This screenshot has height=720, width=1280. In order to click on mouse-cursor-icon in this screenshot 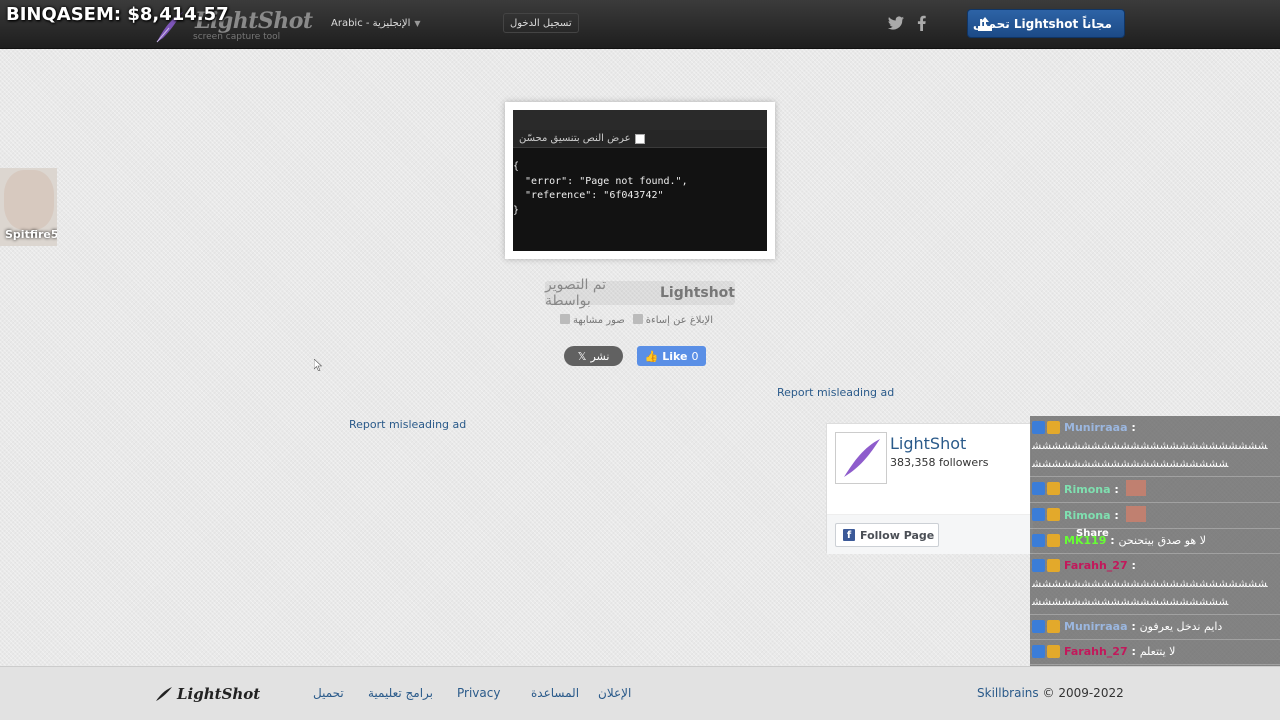, I will do `click(318, 365)`.